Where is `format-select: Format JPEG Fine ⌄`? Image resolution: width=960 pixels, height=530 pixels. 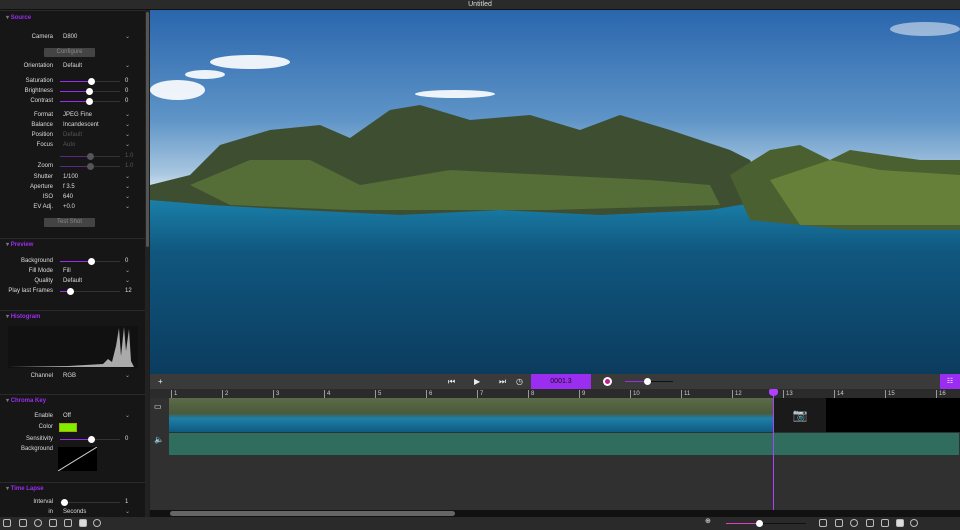 format-select: Format JPEG Fine ⌄ is located at coordinates (72, 115).